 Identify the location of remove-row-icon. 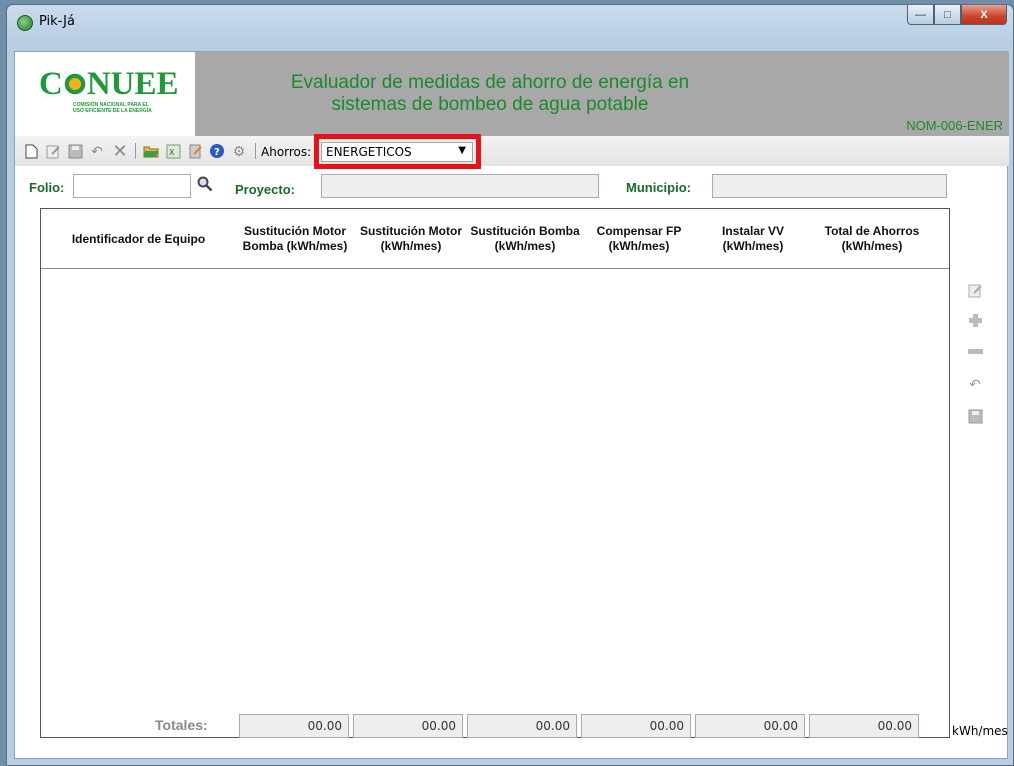
(975, 352).